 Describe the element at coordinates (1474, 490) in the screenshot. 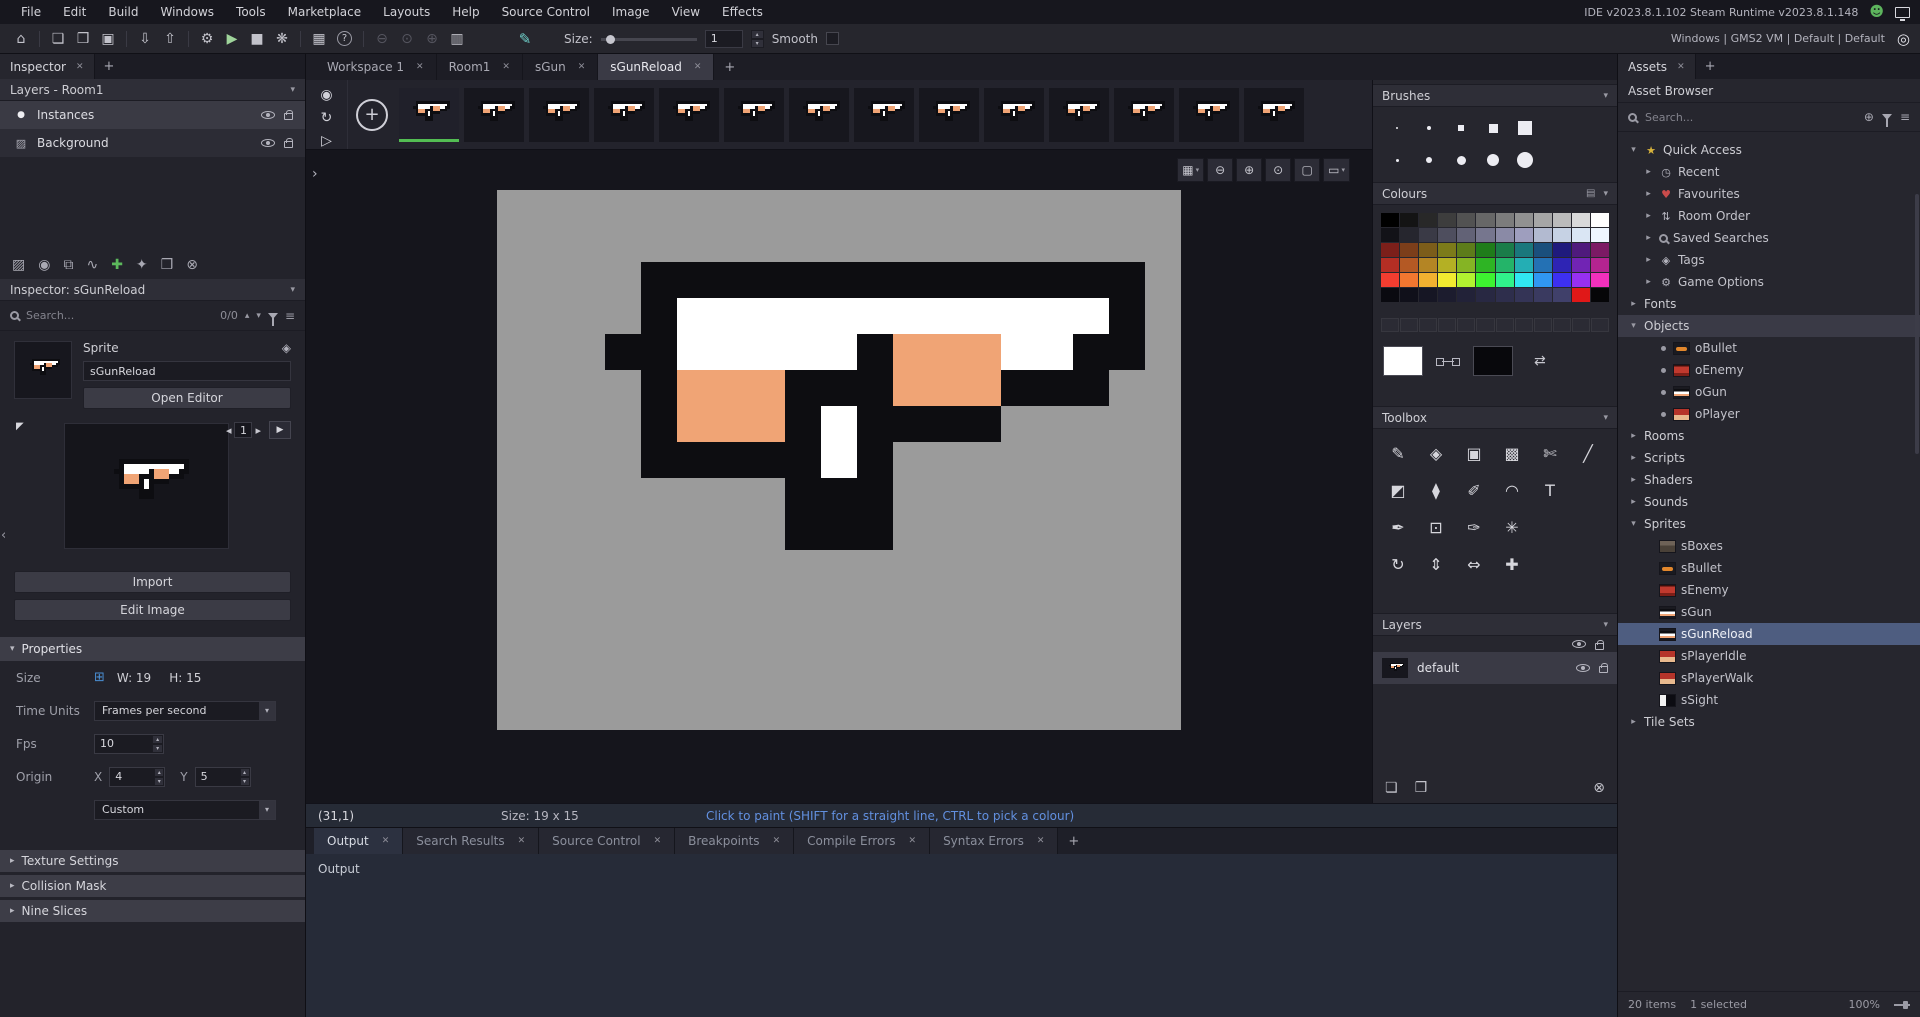

I see `tool-paint-brush: ✐` at that location.